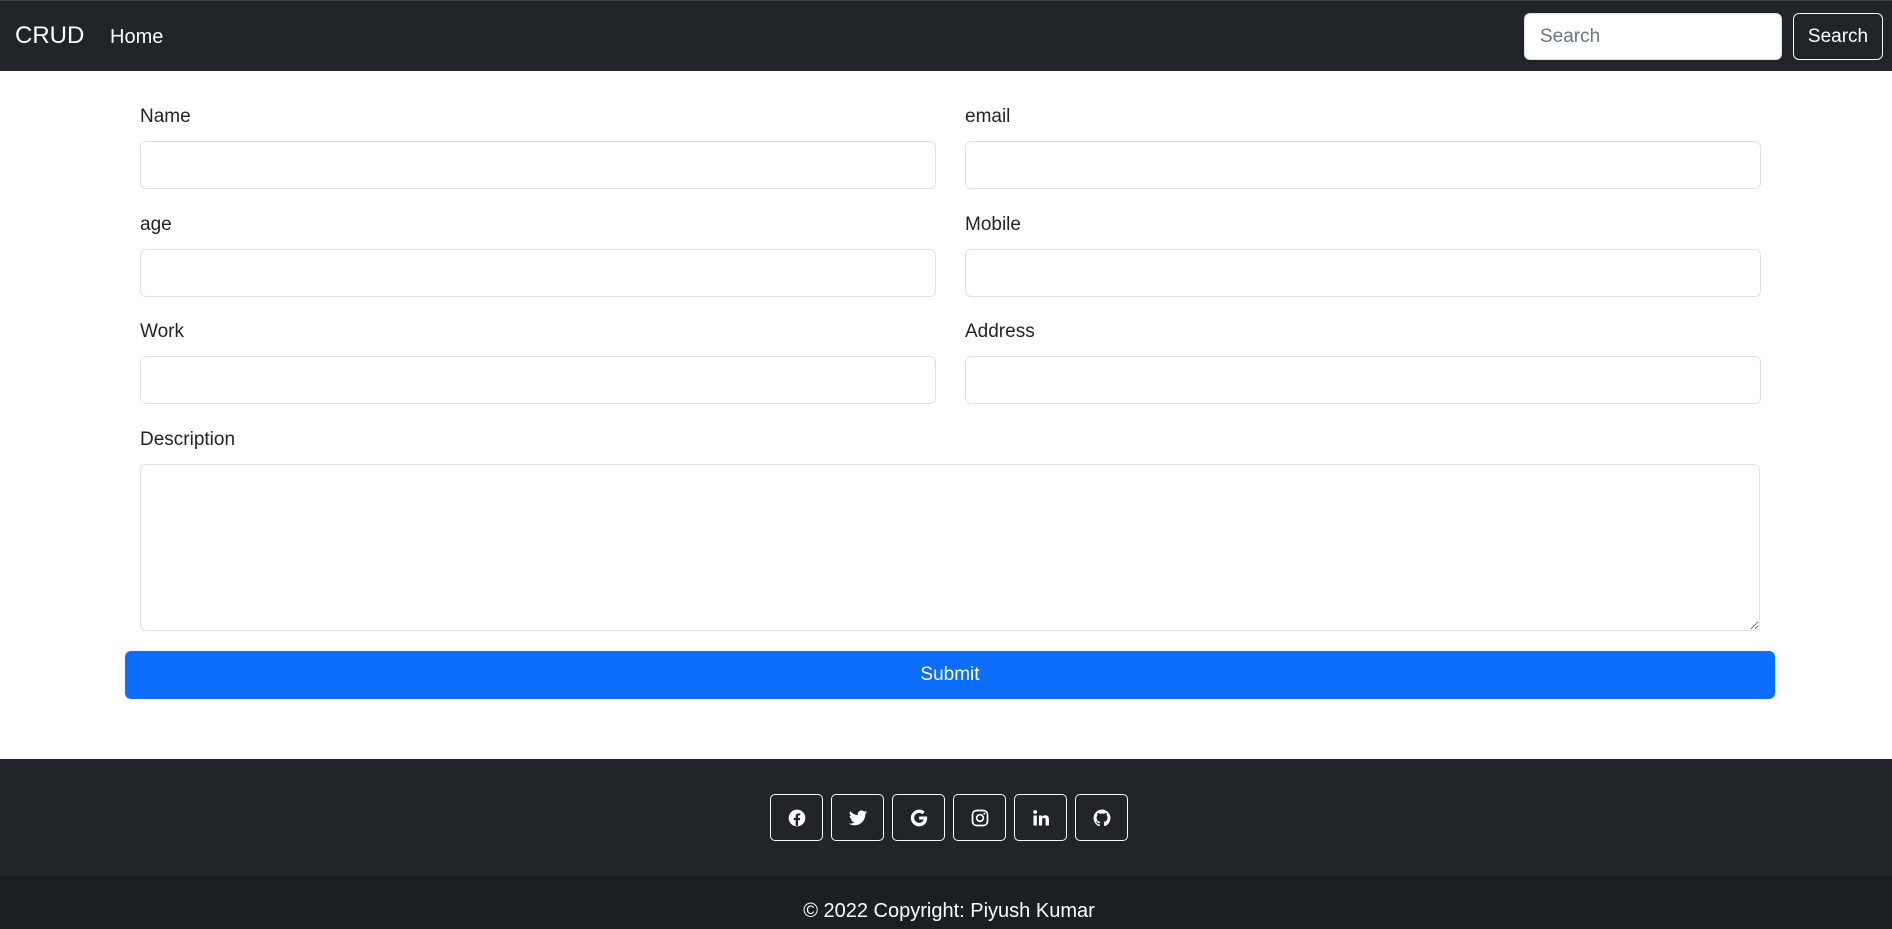  What do you see at coordinates (1363, 380) in the screenshot?
I see `address-input` at bounding box center [1363, 380].